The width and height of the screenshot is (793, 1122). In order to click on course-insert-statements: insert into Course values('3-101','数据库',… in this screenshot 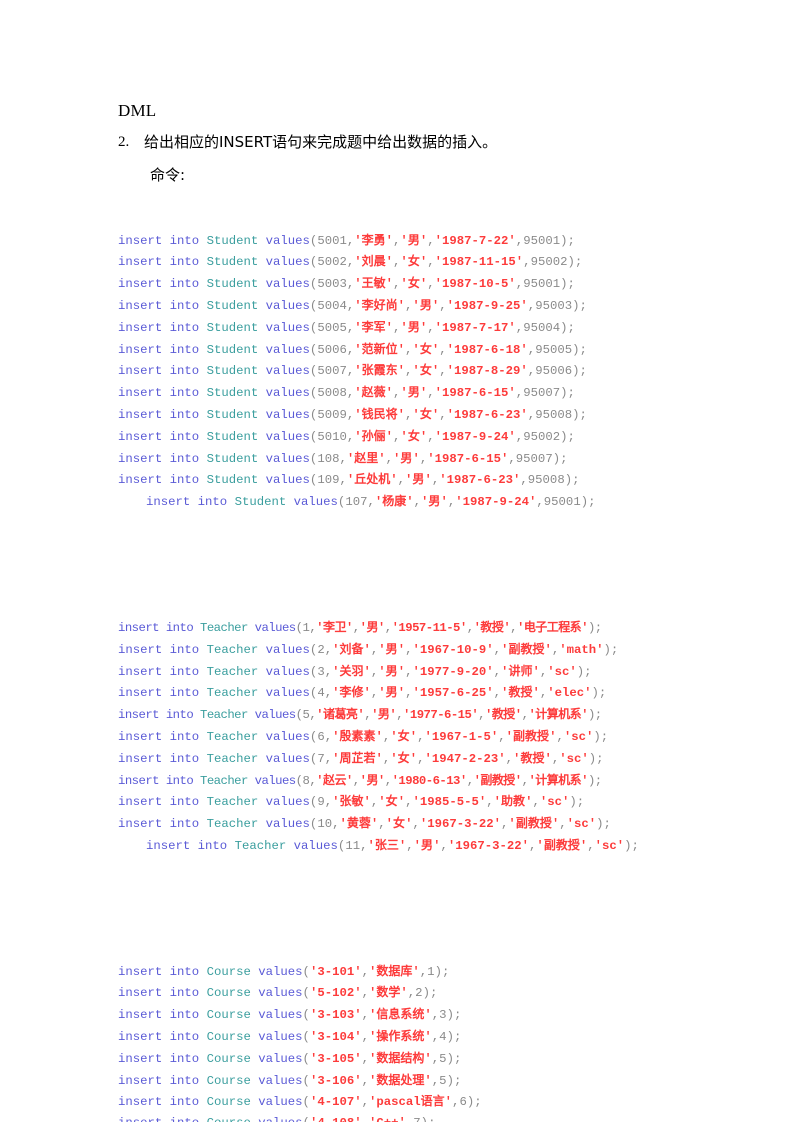, I will do `click(418, 1041)`.